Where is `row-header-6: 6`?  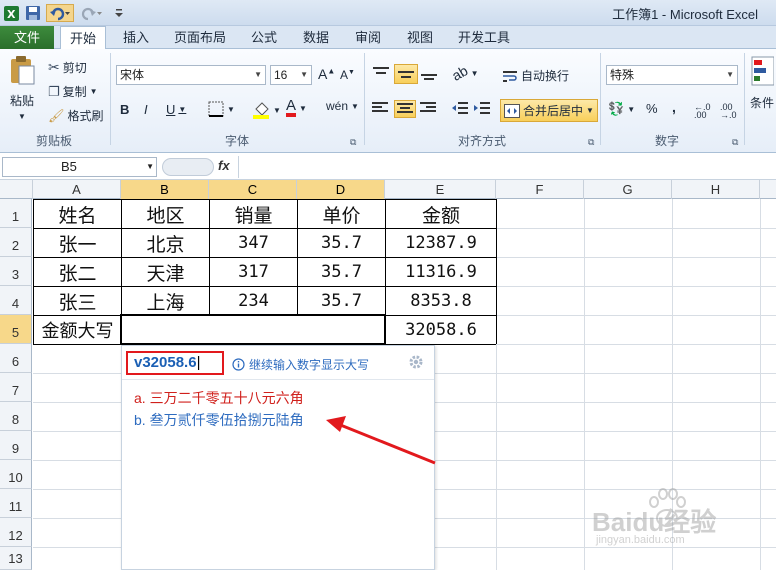
row-header-6: 6 is located at coordinates (16, 358).